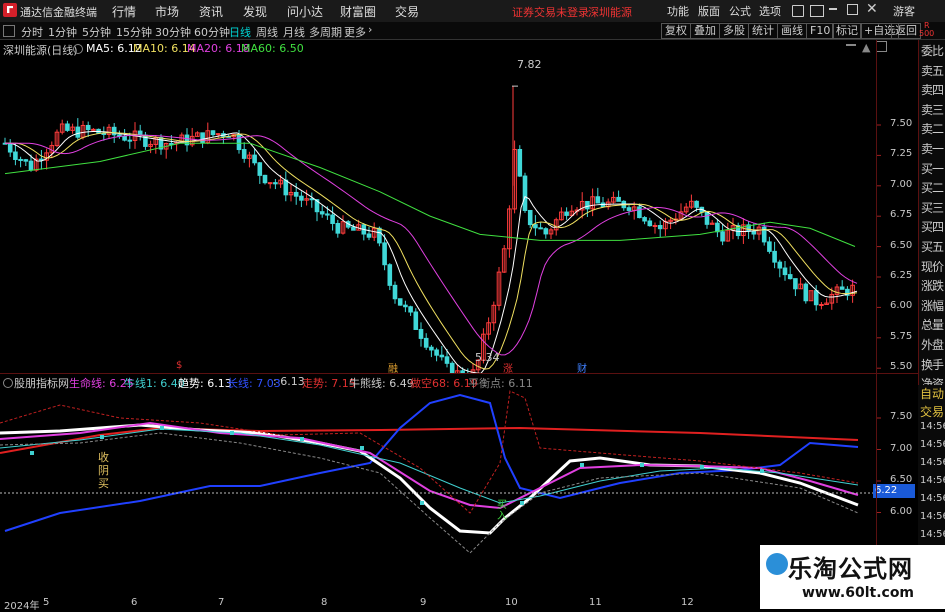 This screenshot has height=612, width=945. What do you see at coordinates (240, 32) in the screenshot?
I see `period-daily: 日线` at bounding box center [240, 32].